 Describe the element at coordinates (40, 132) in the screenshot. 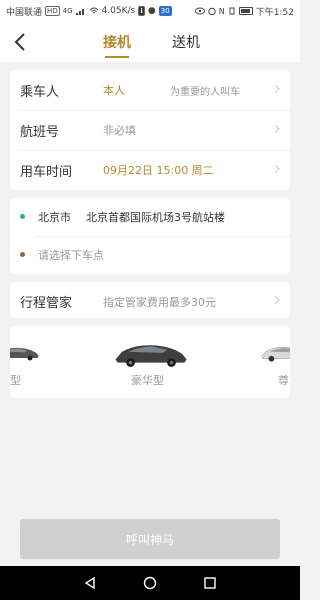

I see `flight-label: 航班号` at that location.